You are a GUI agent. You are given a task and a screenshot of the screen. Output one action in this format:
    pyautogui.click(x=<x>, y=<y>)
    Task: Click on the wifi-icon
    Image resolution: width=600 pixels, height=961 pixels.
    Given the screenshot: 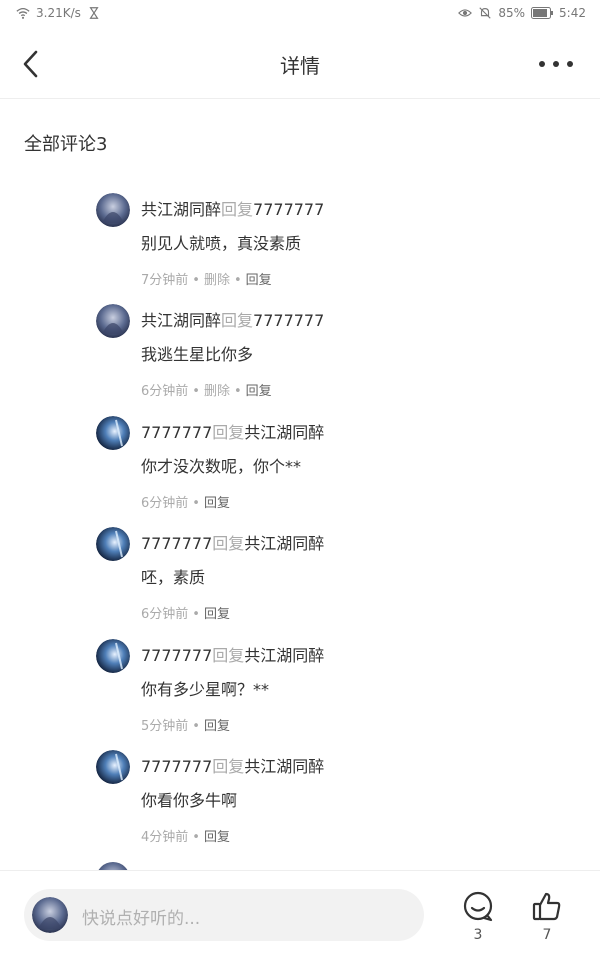 What is the action you would take?
    pyautogui.click(x=23, y=13)
    